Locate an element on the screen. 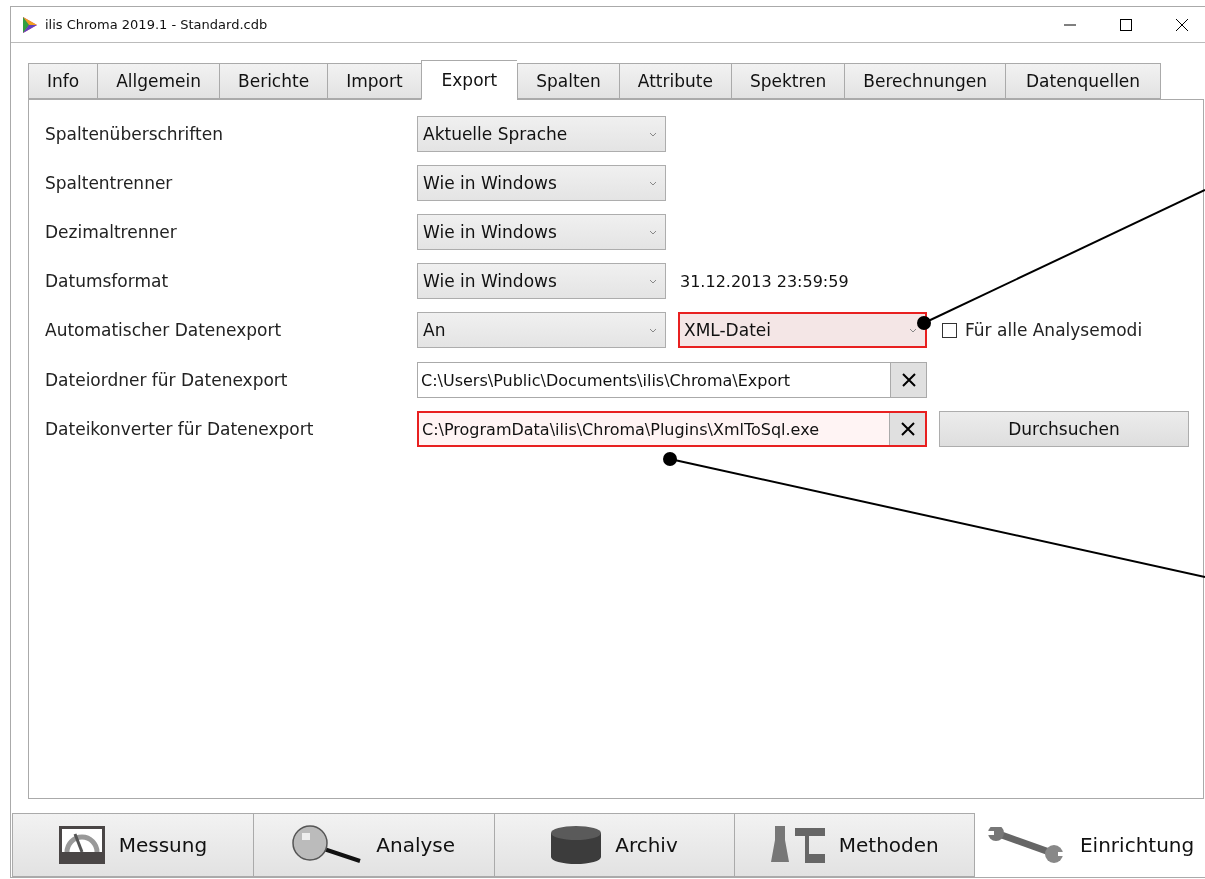 This screenshot has width=1205, height=879. dropdown: An is located at coordinates (541, 330).